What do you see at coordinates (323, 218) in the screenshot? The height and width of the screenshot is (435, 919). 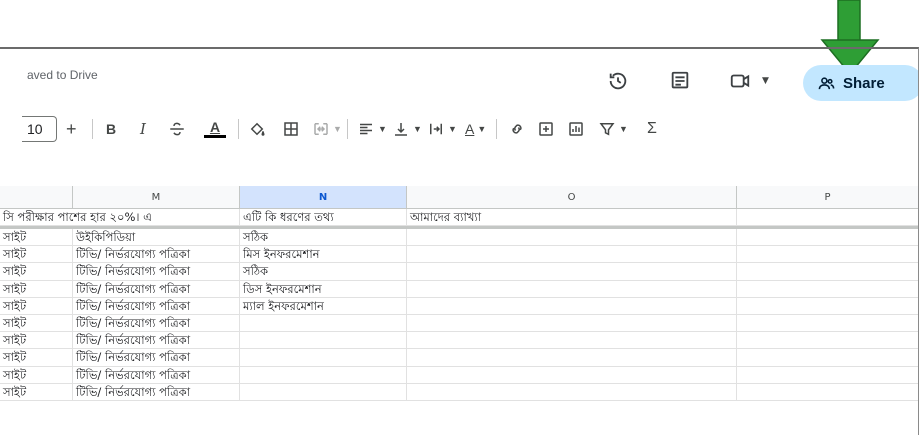 I see `header-cell-m-label: এটি কি ধরণের তথ্য` at bounding box center [323, 218].